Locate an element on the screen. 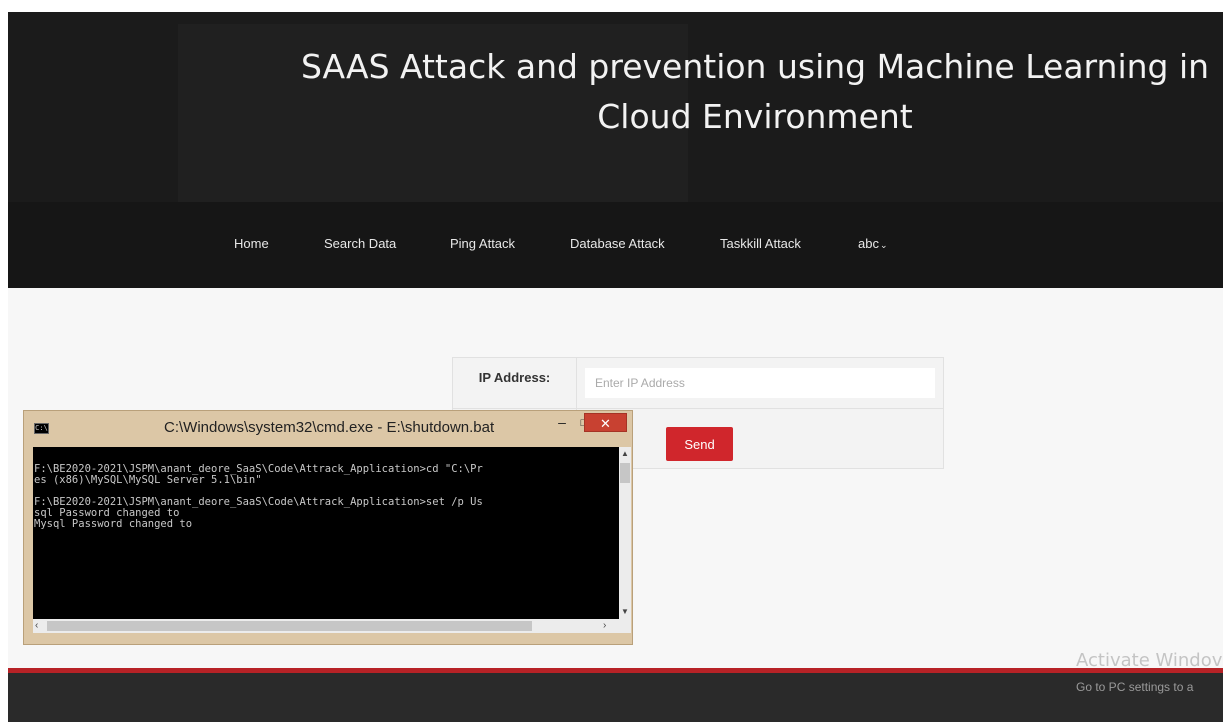  console-line: es (x86)\MySQL\MySQL Server 5.1\bin" is located at coordinates (148, 480).